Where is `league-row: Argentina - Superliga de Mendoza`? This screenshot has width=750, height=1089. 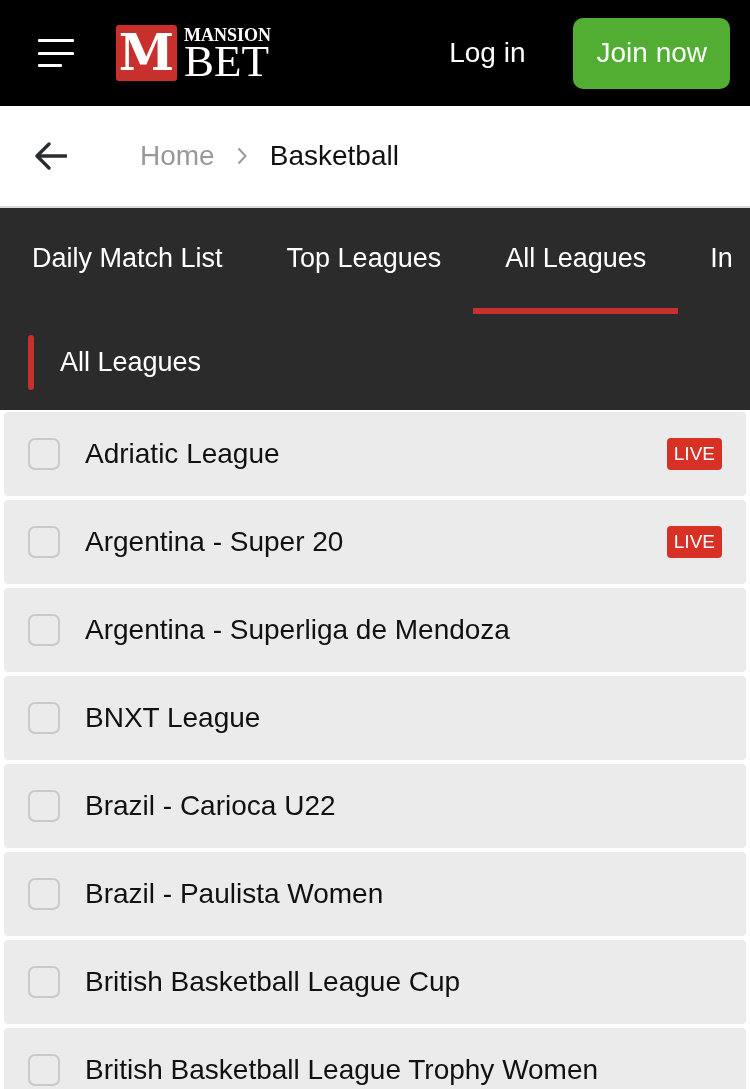
league-row: Argentina - Superliga de Mendoza is located at coordinates (375, 630).